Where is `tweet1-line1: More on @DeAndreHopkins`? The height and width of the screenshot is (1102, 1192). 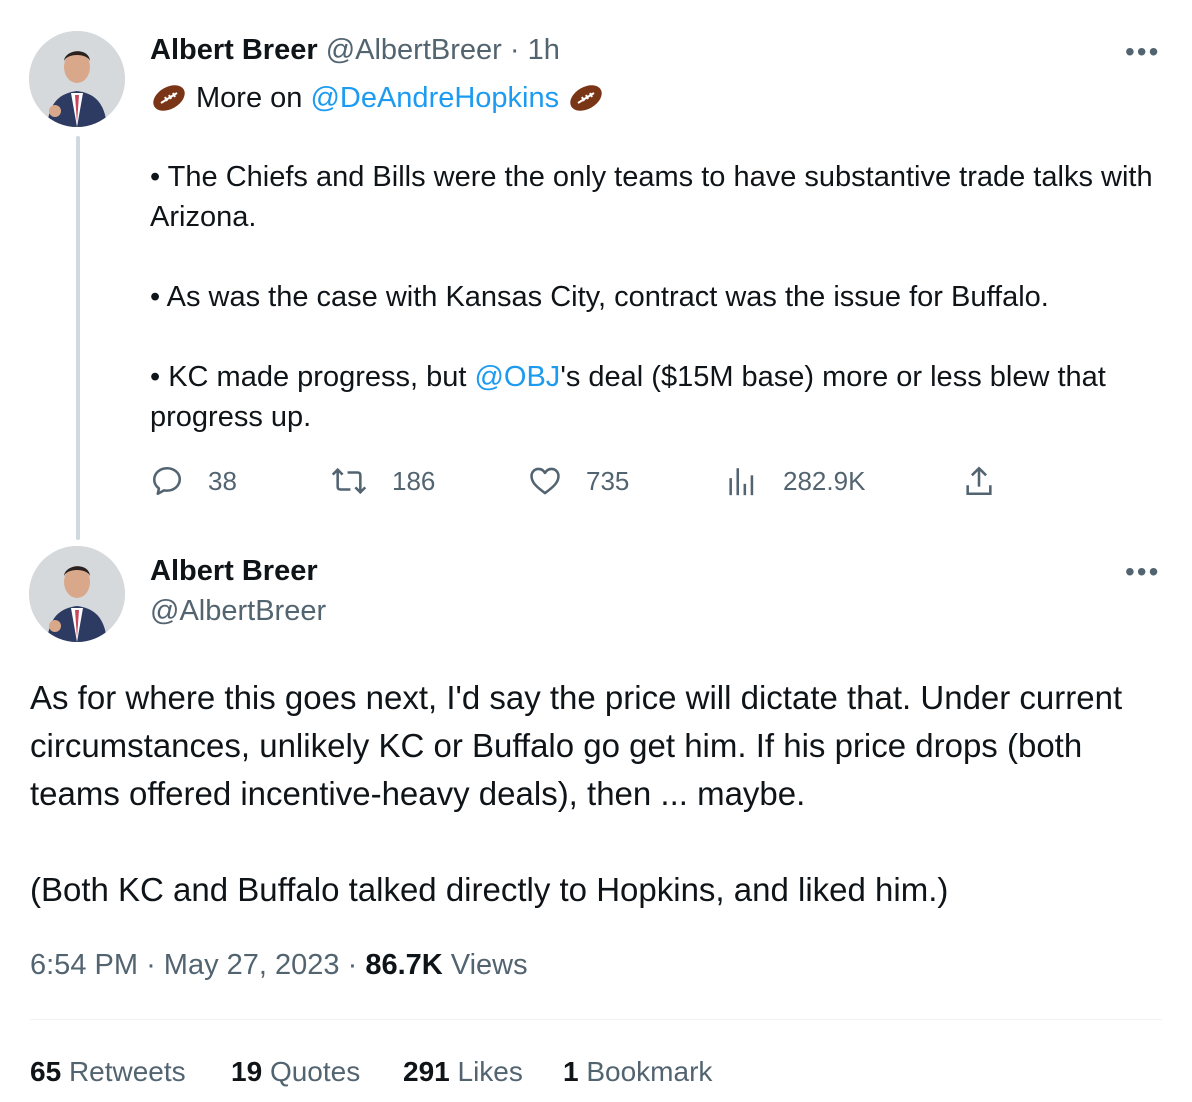 tweet1-line1: More on @DeAndreHopkins is located at coordinates (377, 98).